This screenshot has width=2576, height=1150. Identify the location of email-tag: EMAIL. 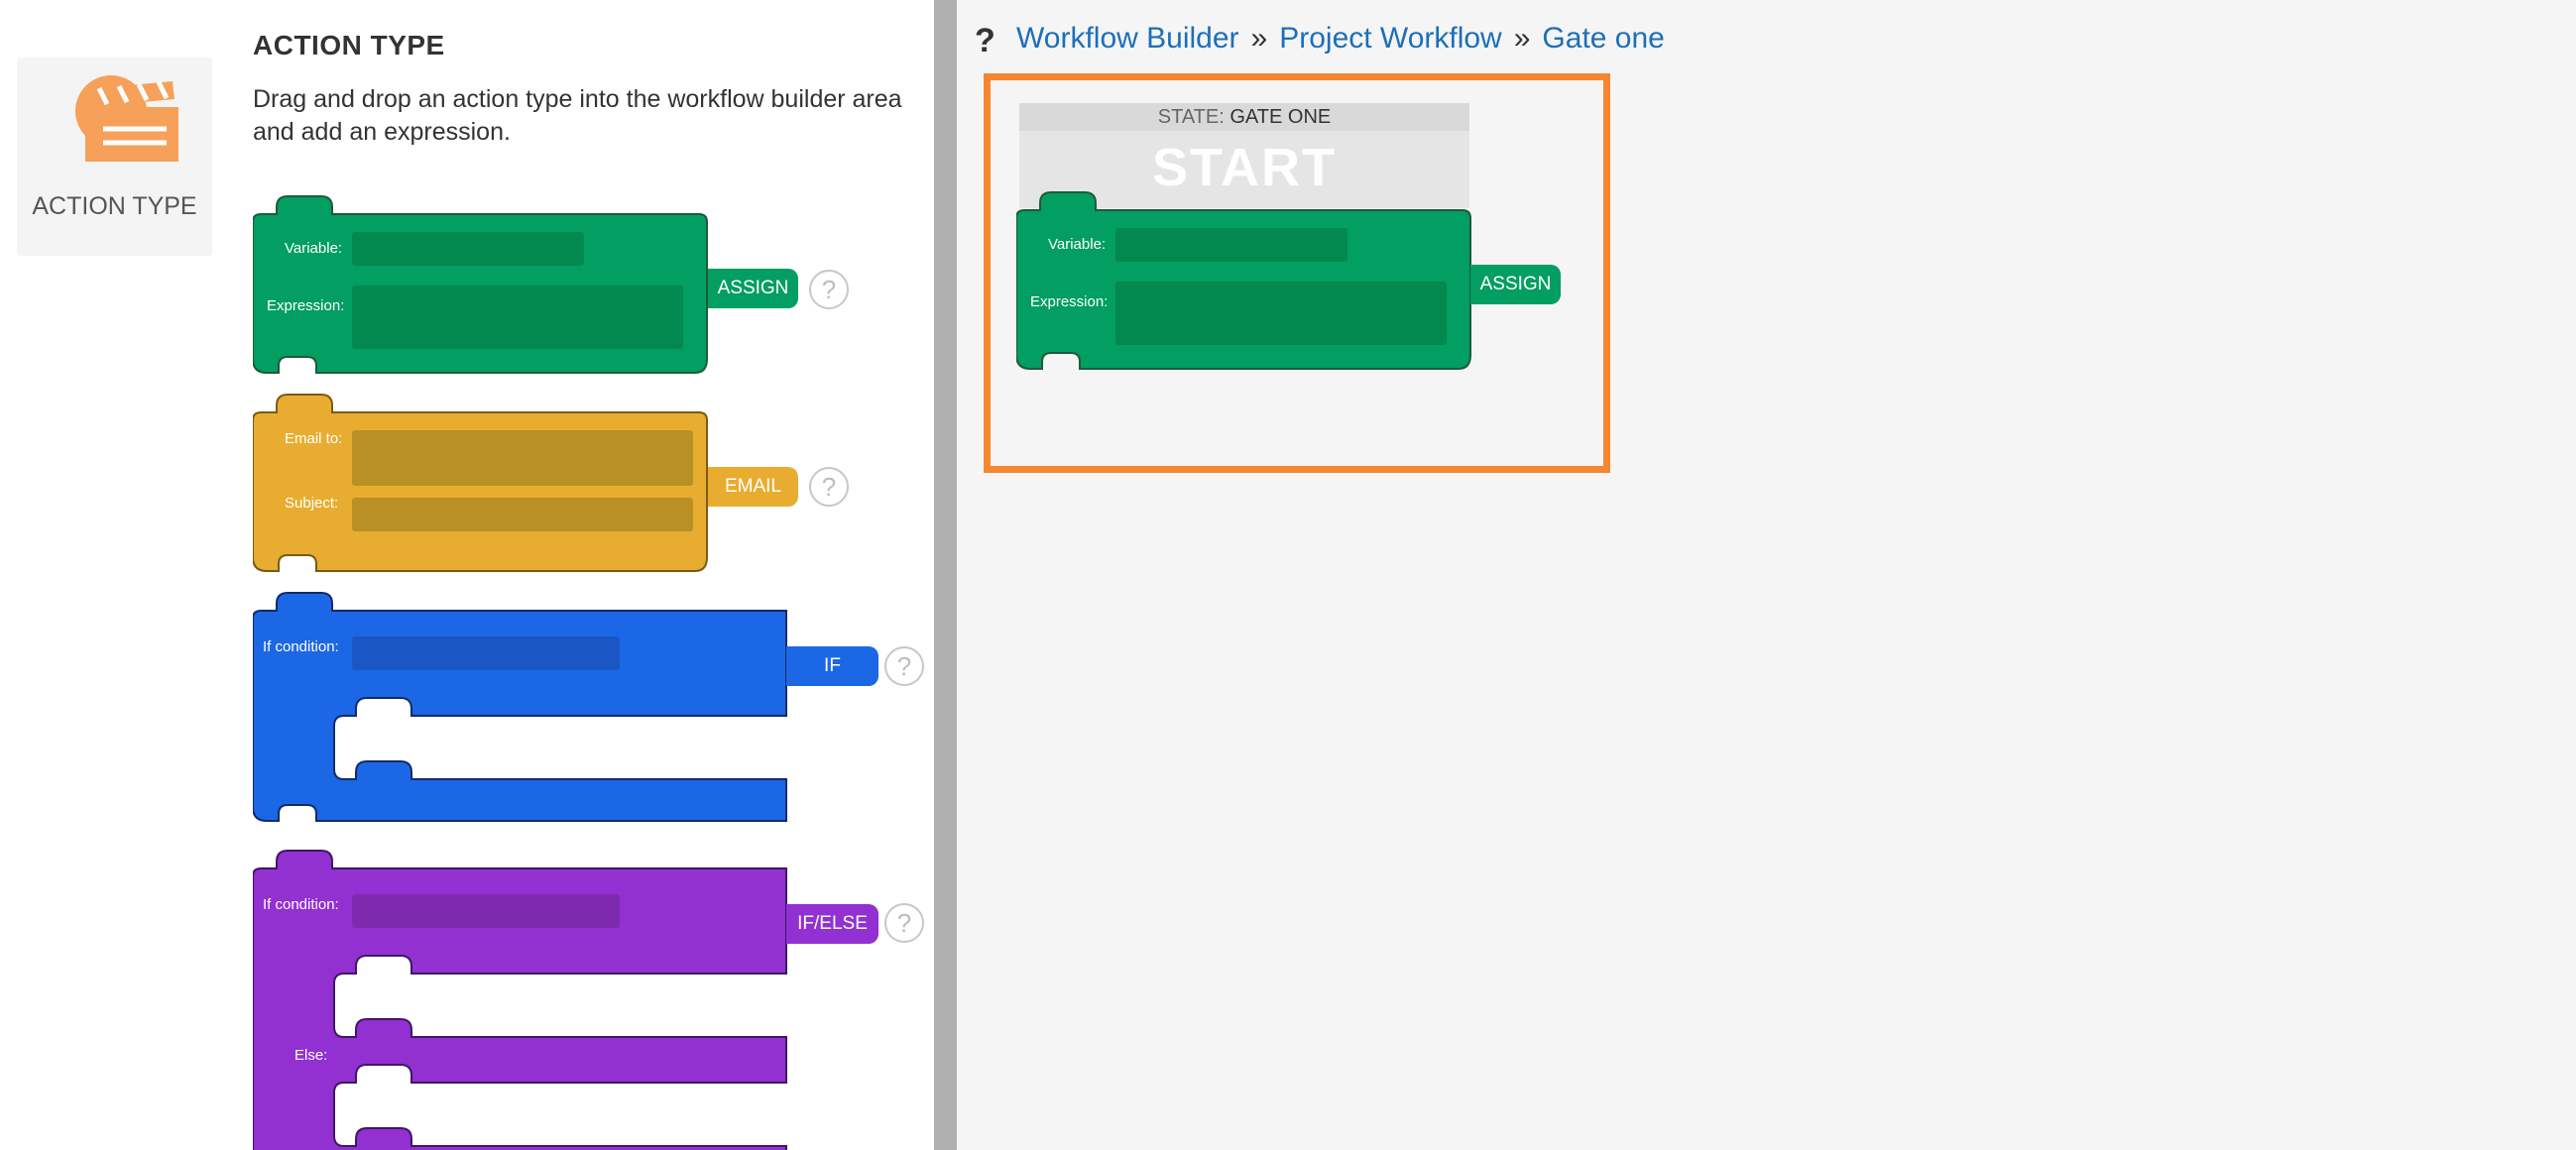
(753, 487).